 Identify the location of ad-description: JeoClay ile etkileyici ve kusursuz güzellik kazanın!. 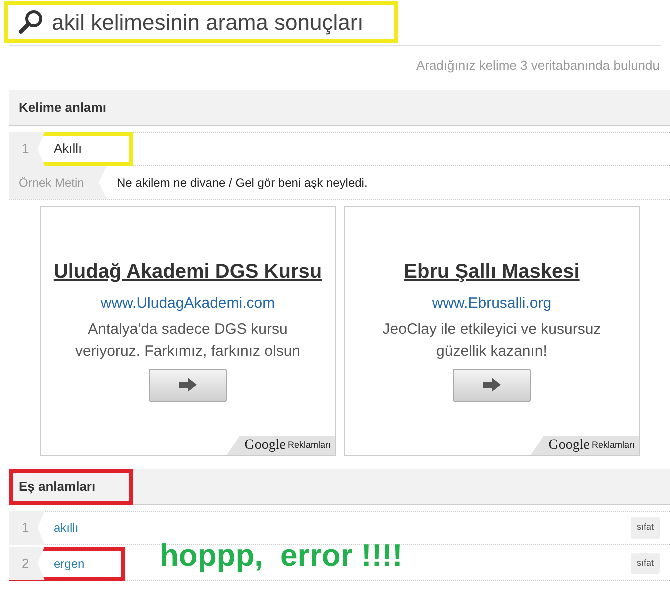
(492, 341).